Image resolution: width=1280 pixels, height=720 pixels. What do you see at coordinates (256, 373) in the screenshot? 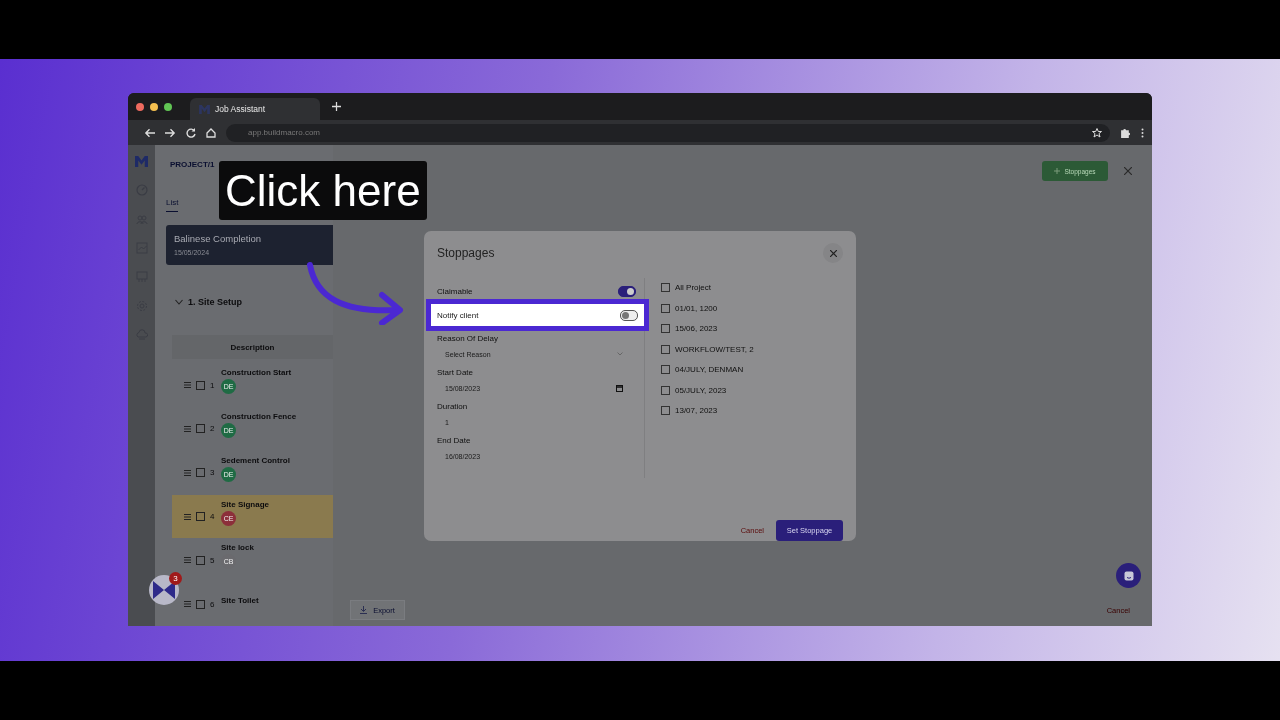
I see `task-name: Construction Start` at bounding box center [256, 373].